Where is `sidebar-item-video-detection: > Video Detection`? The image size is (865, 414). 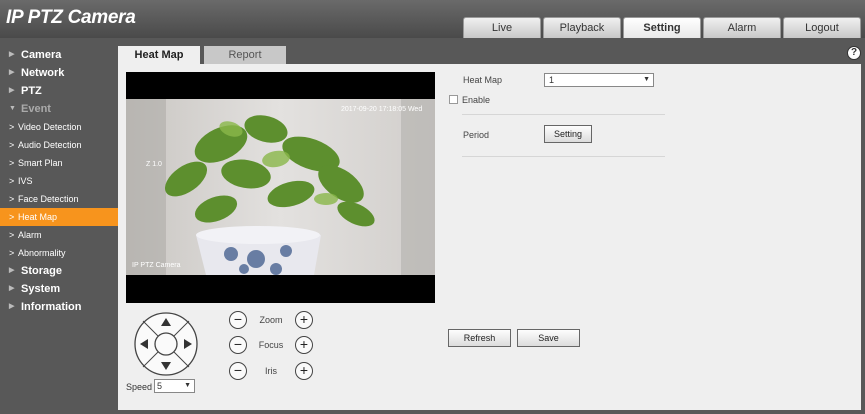 sidebar-item-video-detection: > Video Detection is located at coordinates (59, 127).